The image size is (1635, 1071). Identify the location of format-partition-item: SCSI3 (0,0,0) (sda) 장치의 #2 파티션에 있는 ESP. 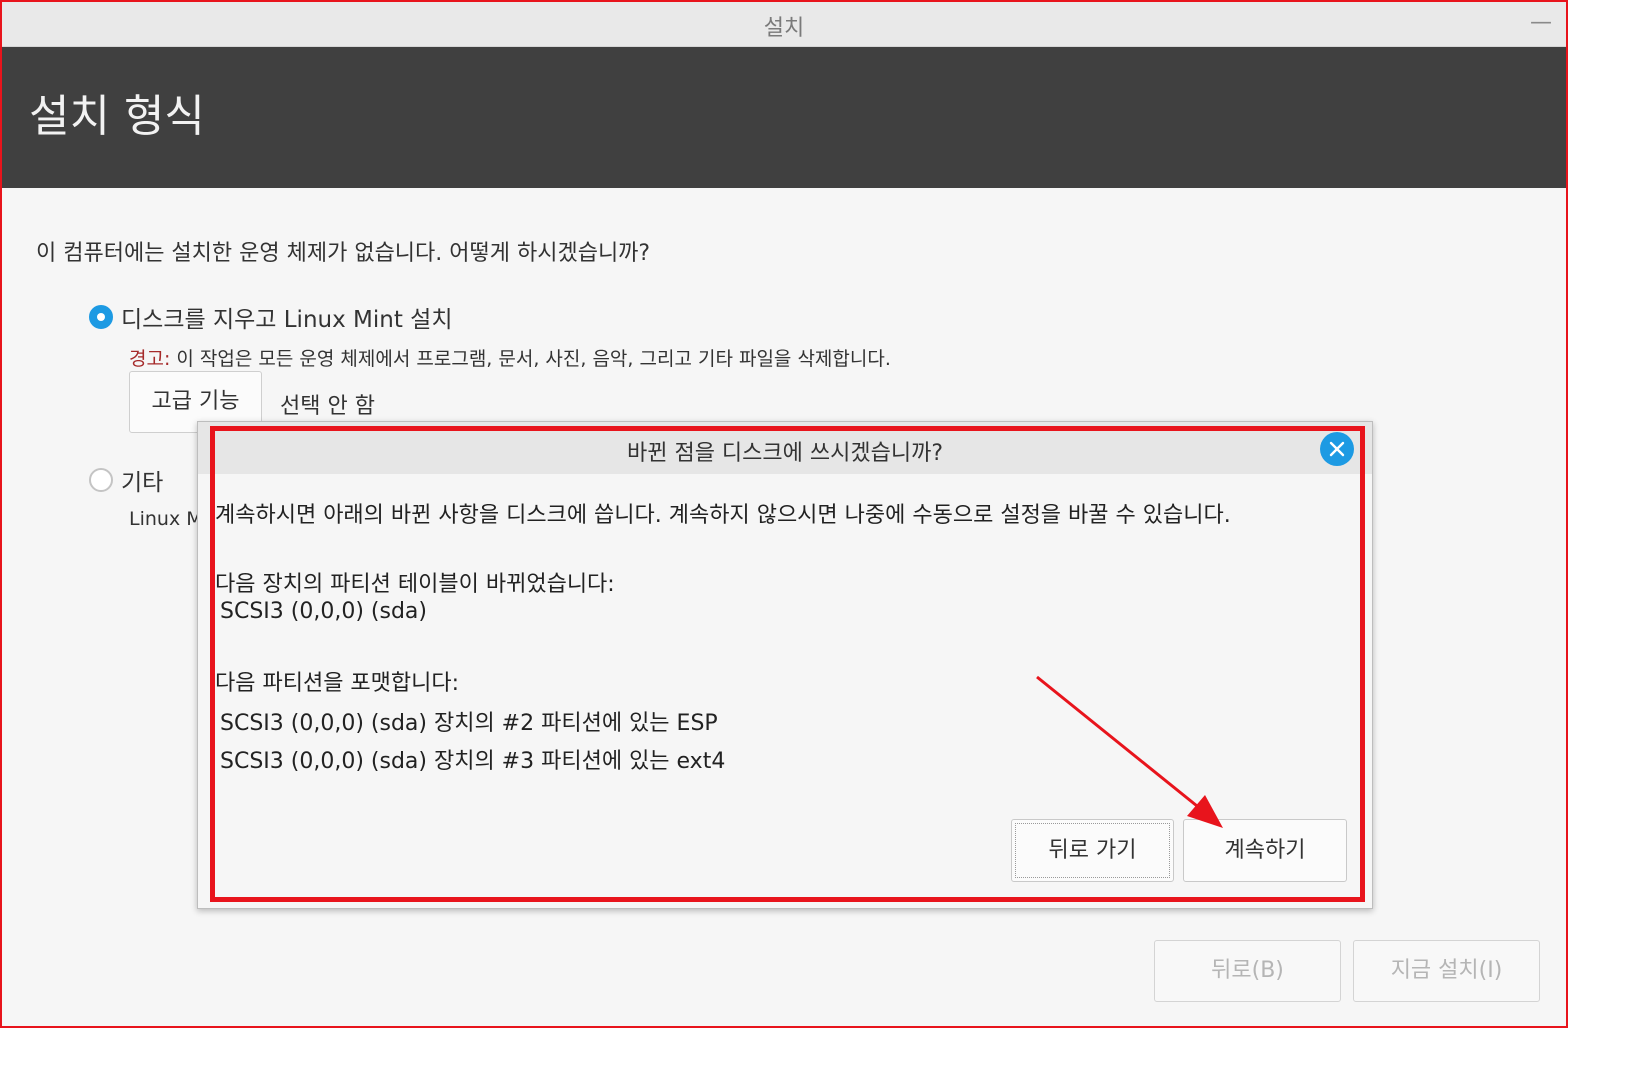
(469, 723).